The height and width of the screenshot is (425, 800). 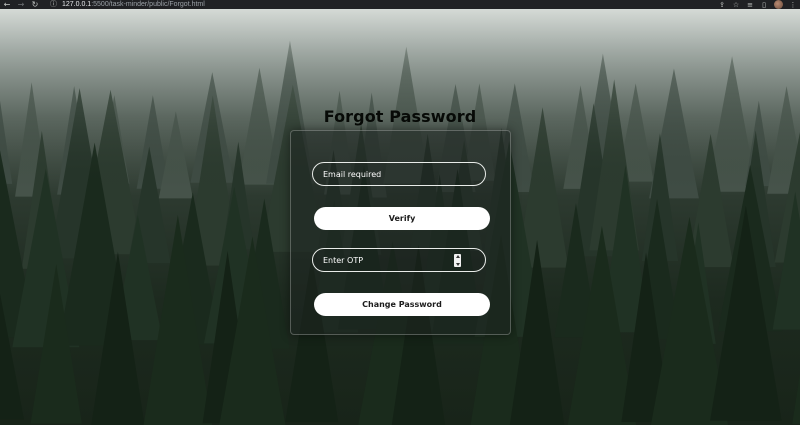 I want to click on site-info-icon: ⓘ, so click(x=53, y=4).